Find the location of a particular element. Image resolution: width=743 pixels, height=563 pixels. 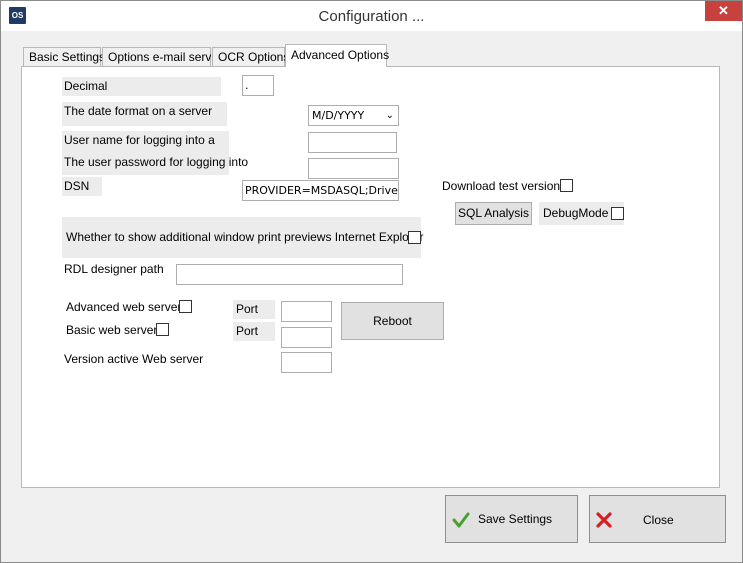

print-preview-checkbox is located at coordinates (414, 237).